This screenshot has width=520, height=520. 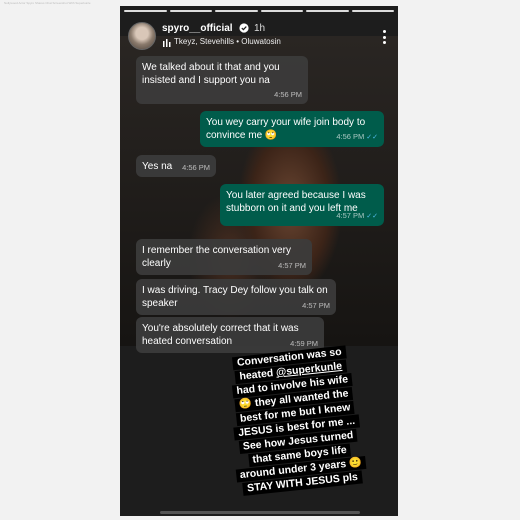 I want to click on chat-bubble-incoming: Yes na 4:56 PM, so click(x=176, y=166).